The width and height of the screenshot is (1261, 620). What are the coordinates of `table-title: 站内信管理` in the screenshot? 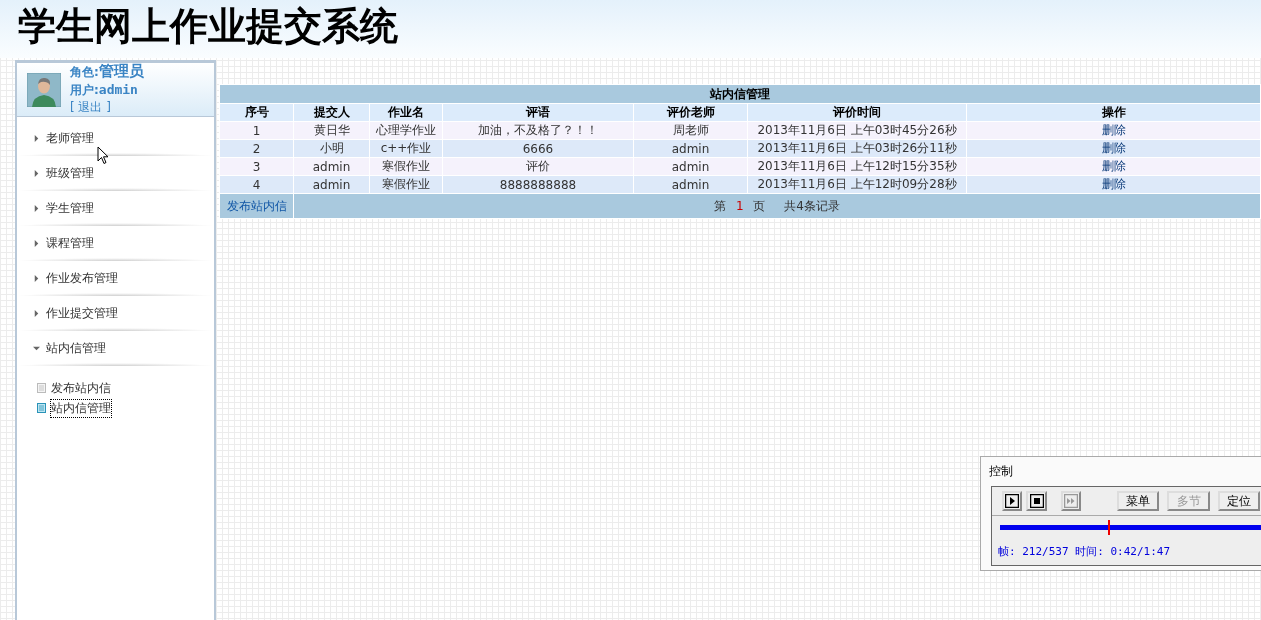 It's located at (740, 94).